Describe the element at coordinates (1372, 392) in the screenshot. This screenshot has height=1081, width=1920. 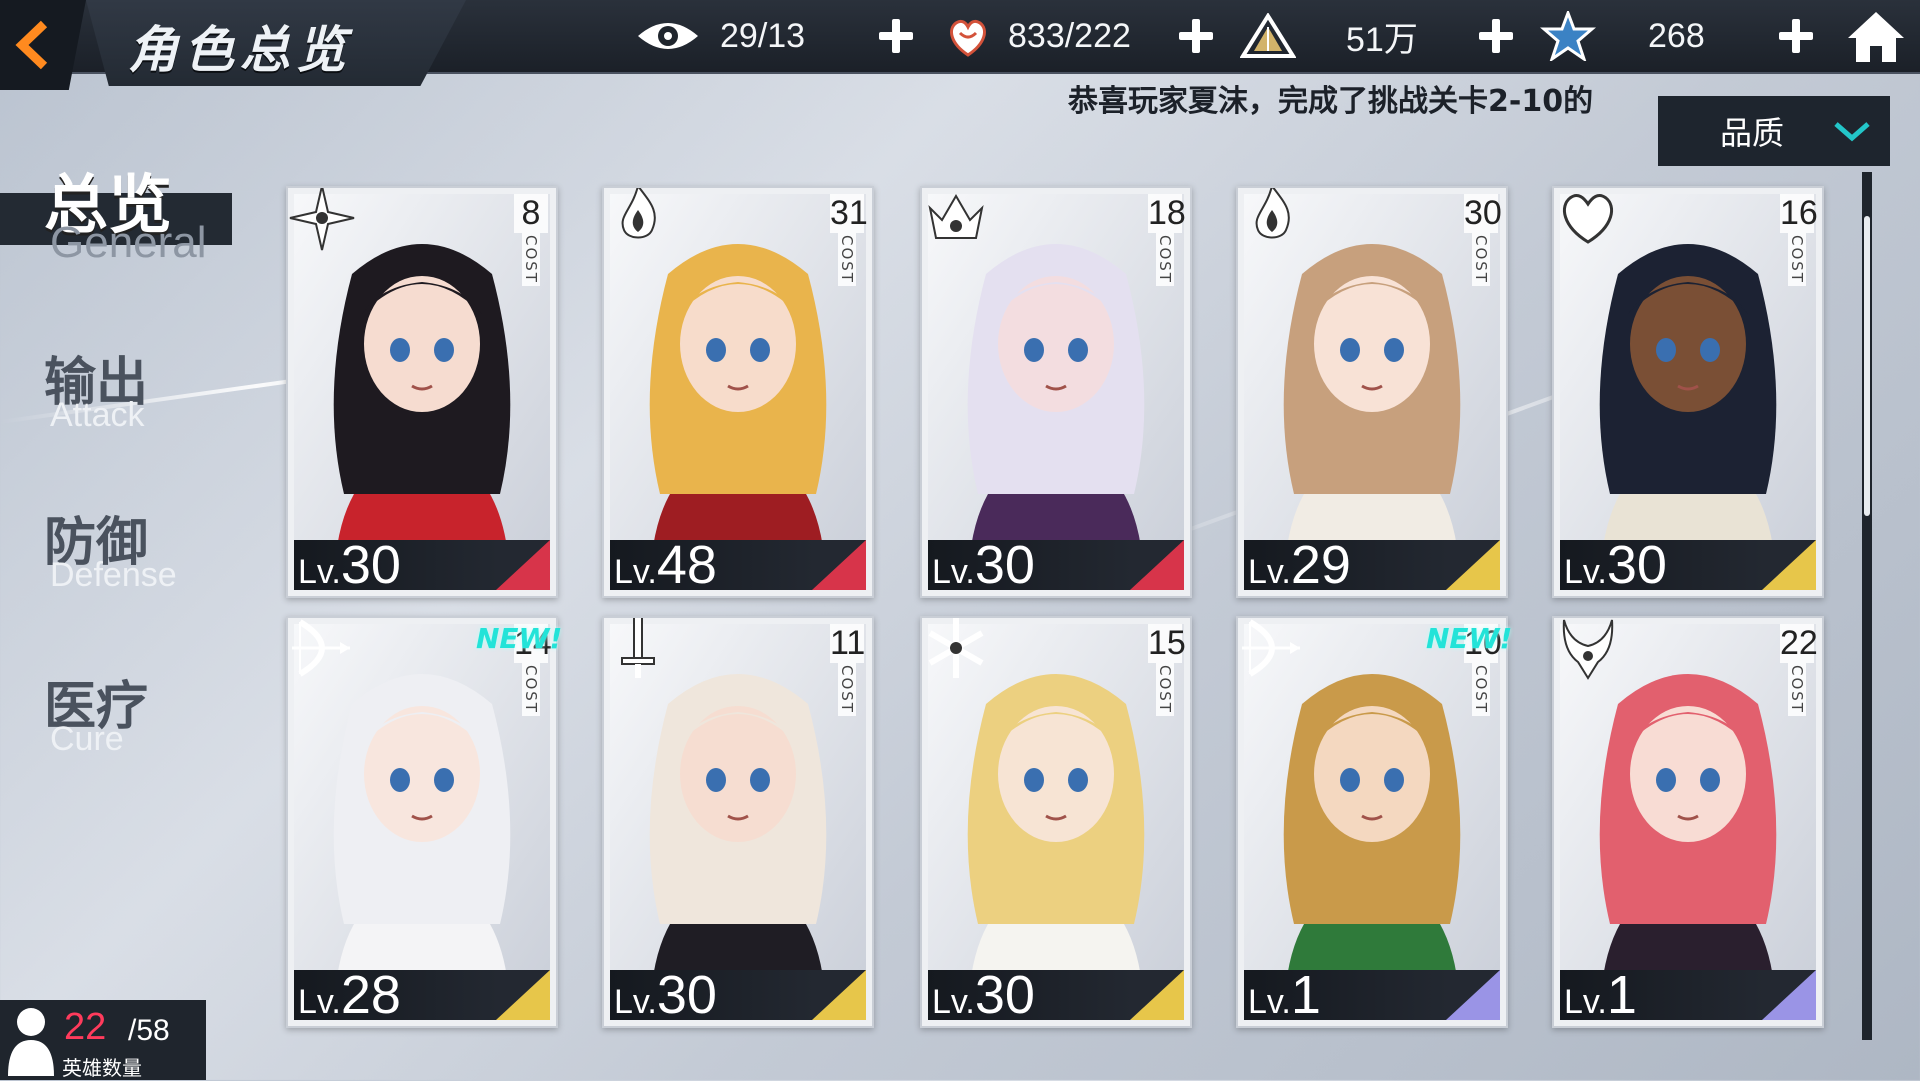
I see `character-card: Lv.29 30 COST` at that location.